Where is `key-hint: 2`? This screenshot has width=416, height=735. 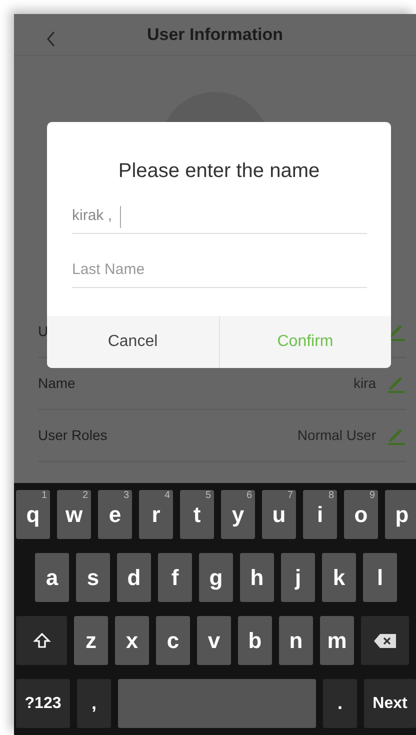
key-hint: 2 is located at coordinates (85, 496).